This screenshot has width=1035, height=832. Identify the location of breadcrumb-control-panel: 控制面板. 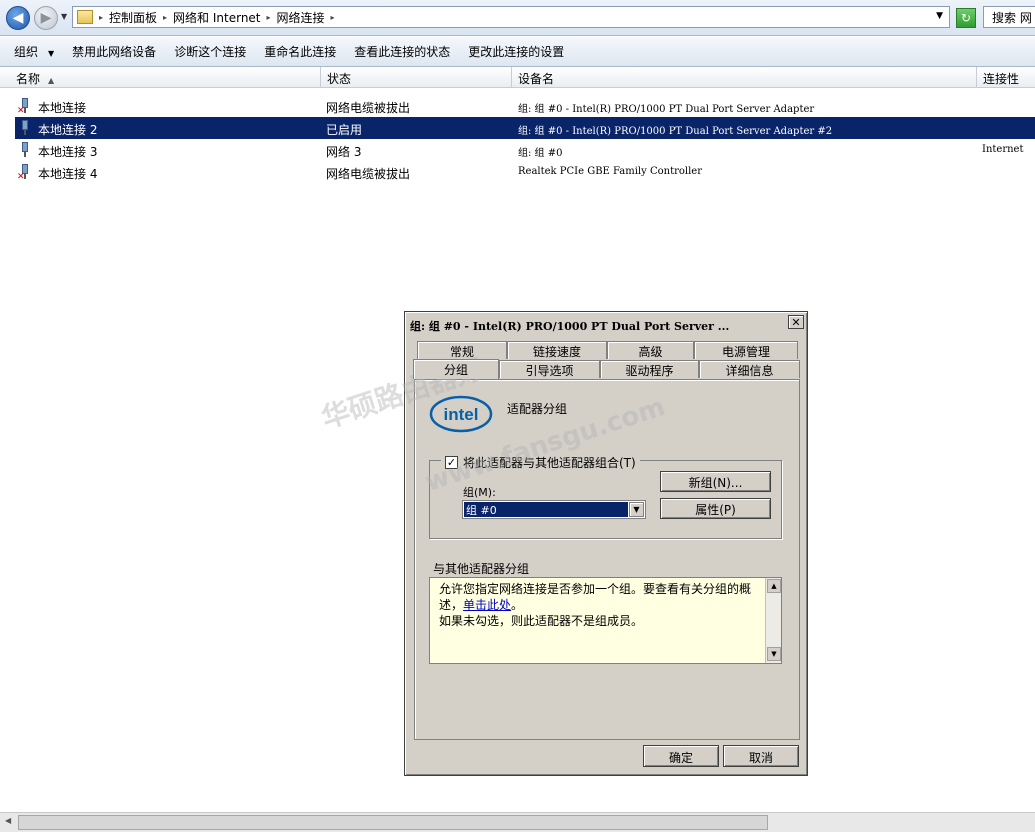
(133, 17).